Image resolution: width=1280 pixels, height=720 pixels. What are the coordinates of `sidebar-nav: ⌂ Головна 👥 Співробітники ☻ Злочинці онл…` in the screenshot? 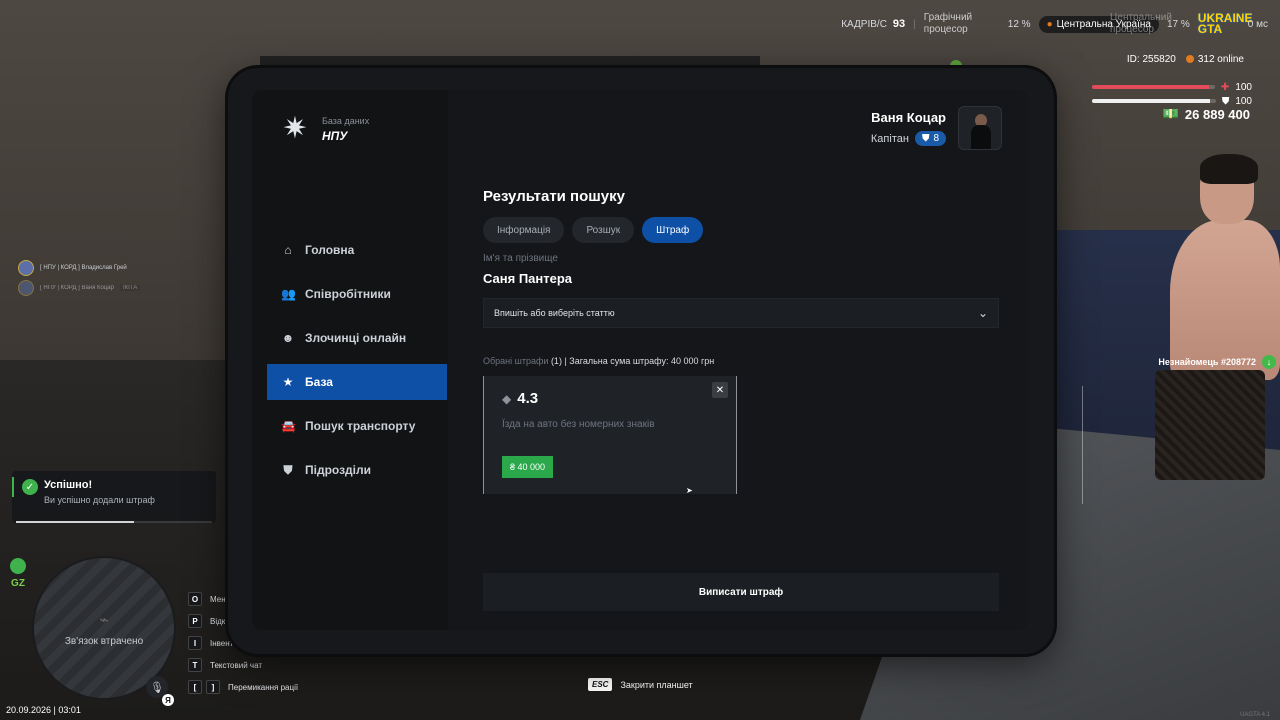 It's located at (357, 364).